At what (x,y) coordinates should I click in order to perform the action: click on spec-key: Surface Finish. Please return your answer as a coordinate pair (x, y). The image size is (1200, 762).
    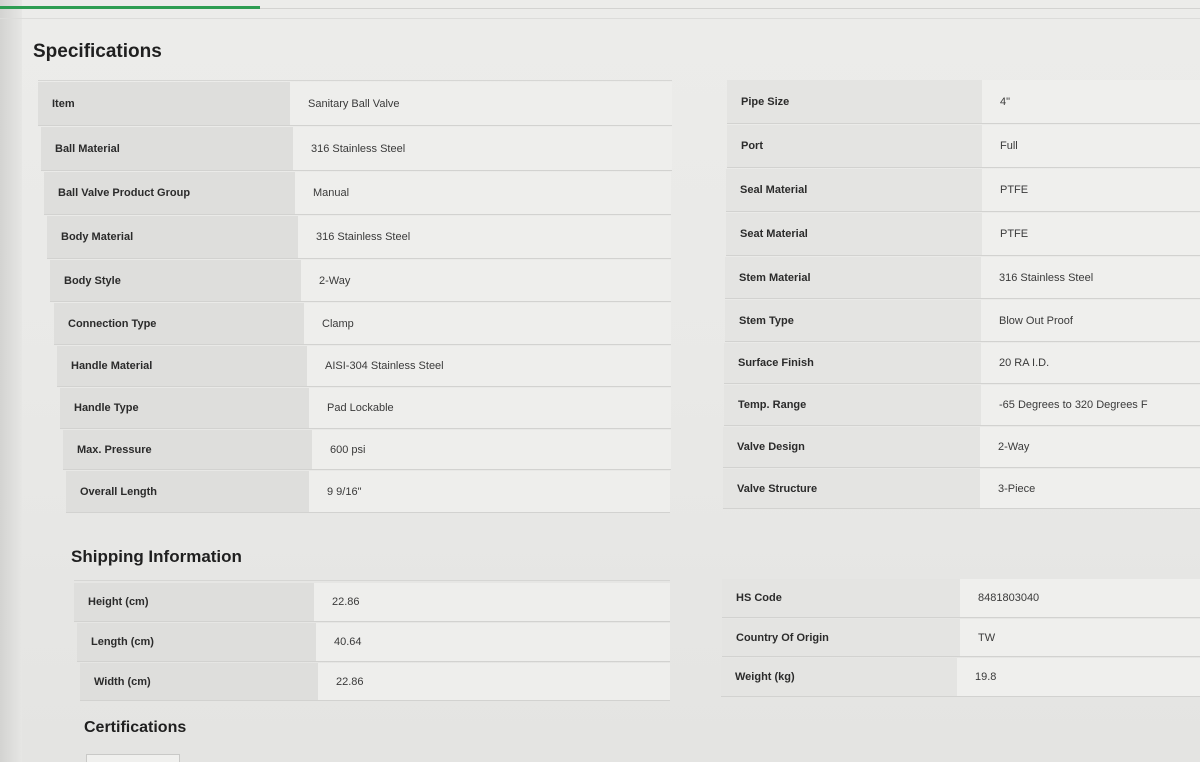
    Looking at the image, I should click on (852, 363).